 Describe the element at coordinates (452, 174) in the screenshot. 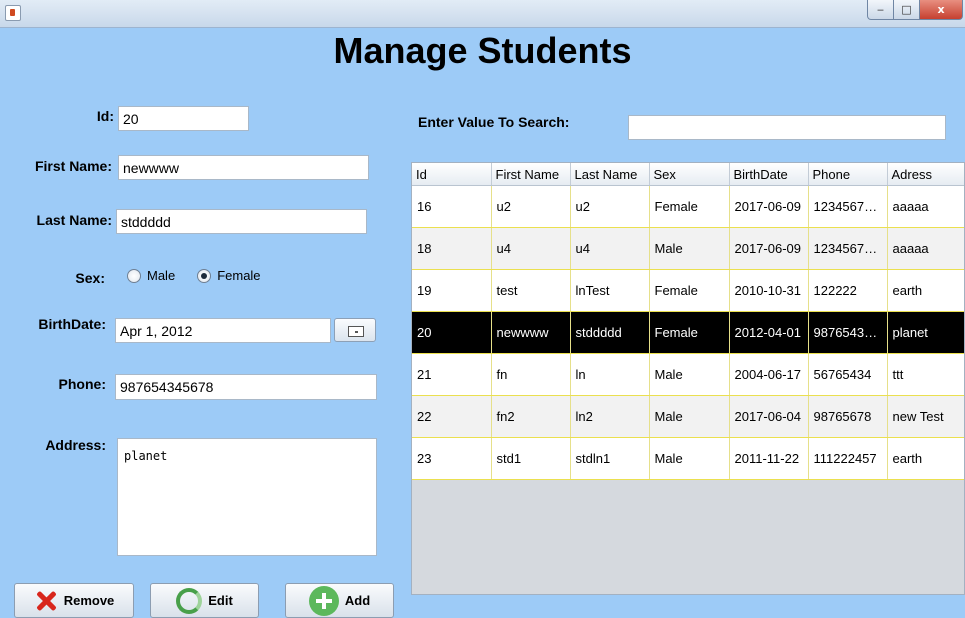

I see `column-header: Id` at that location.